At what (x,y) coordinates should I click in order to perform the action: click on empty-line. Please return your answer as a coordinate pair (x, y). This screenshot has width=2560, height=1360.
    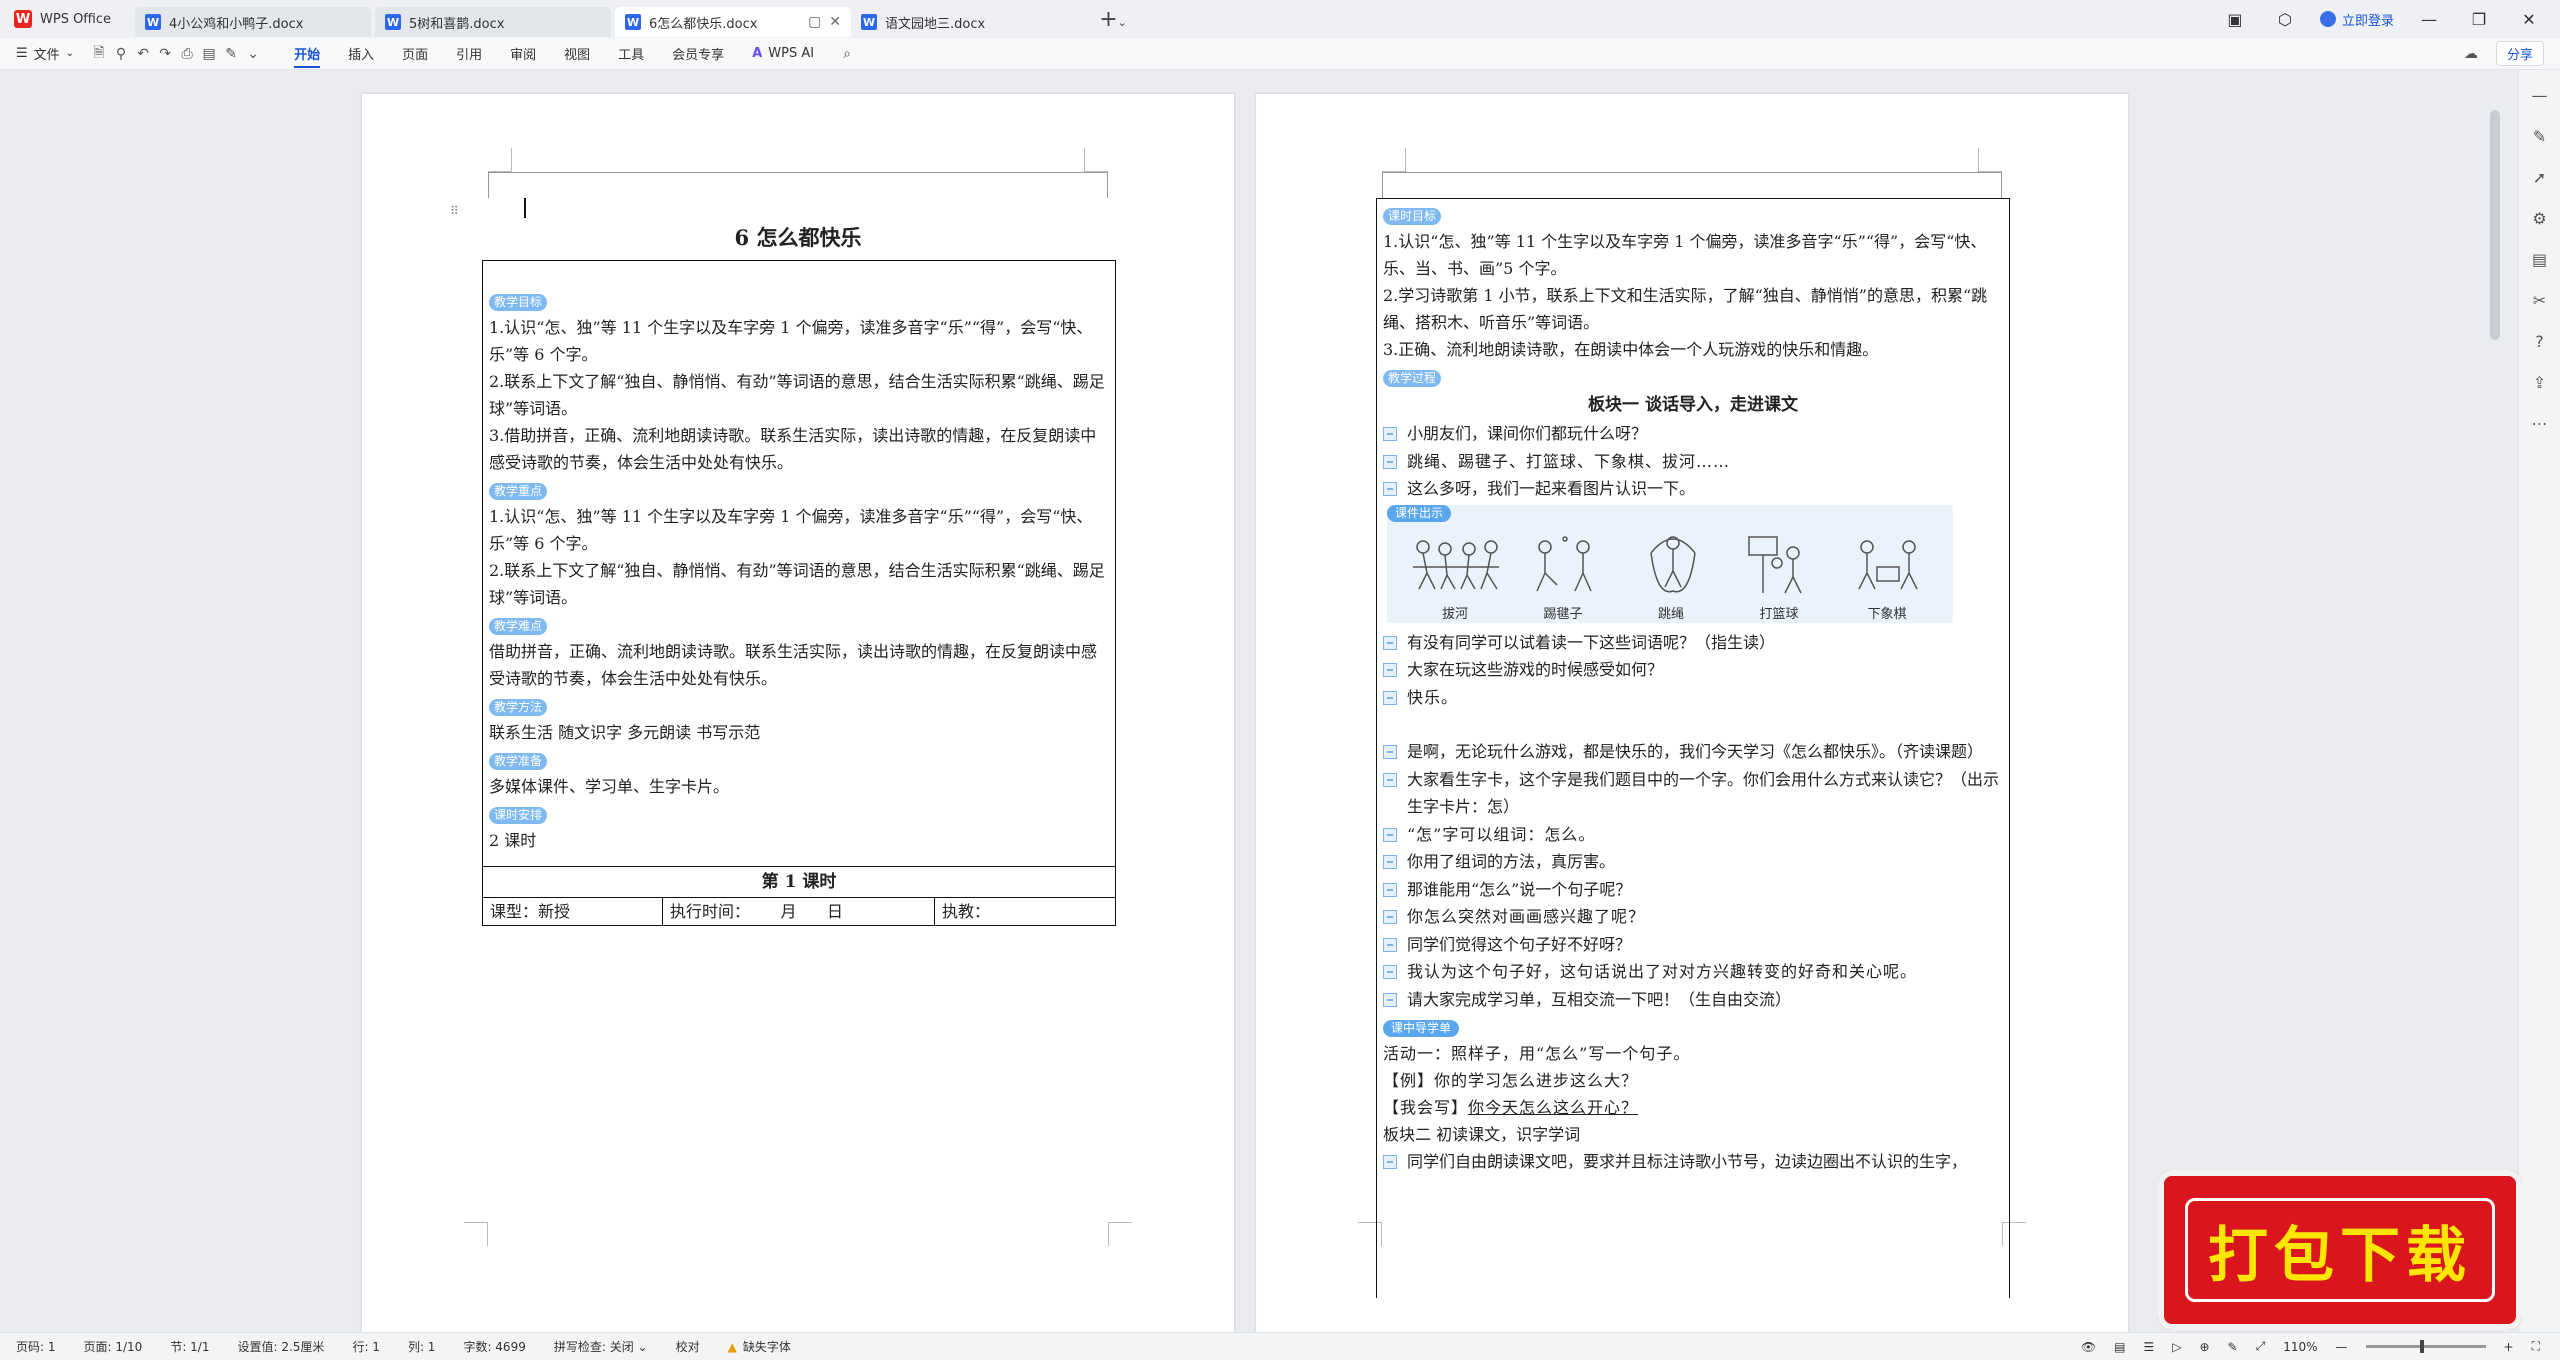
    Looking at the image, I should click on (1693, 724).